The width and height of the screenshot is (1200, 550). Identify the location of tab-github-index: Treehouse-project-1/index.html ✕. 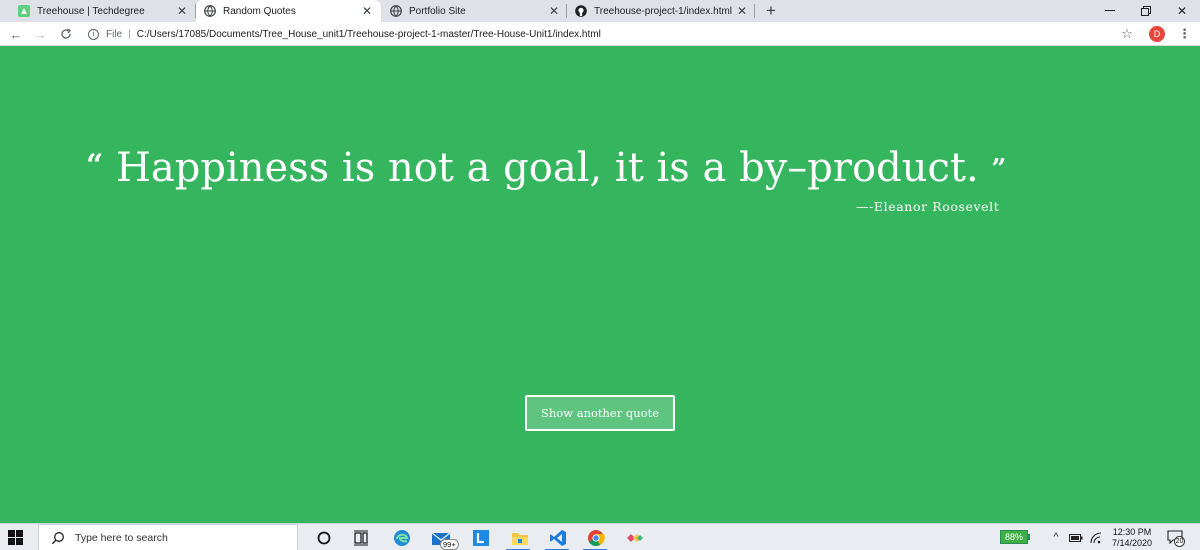
(662, 11).